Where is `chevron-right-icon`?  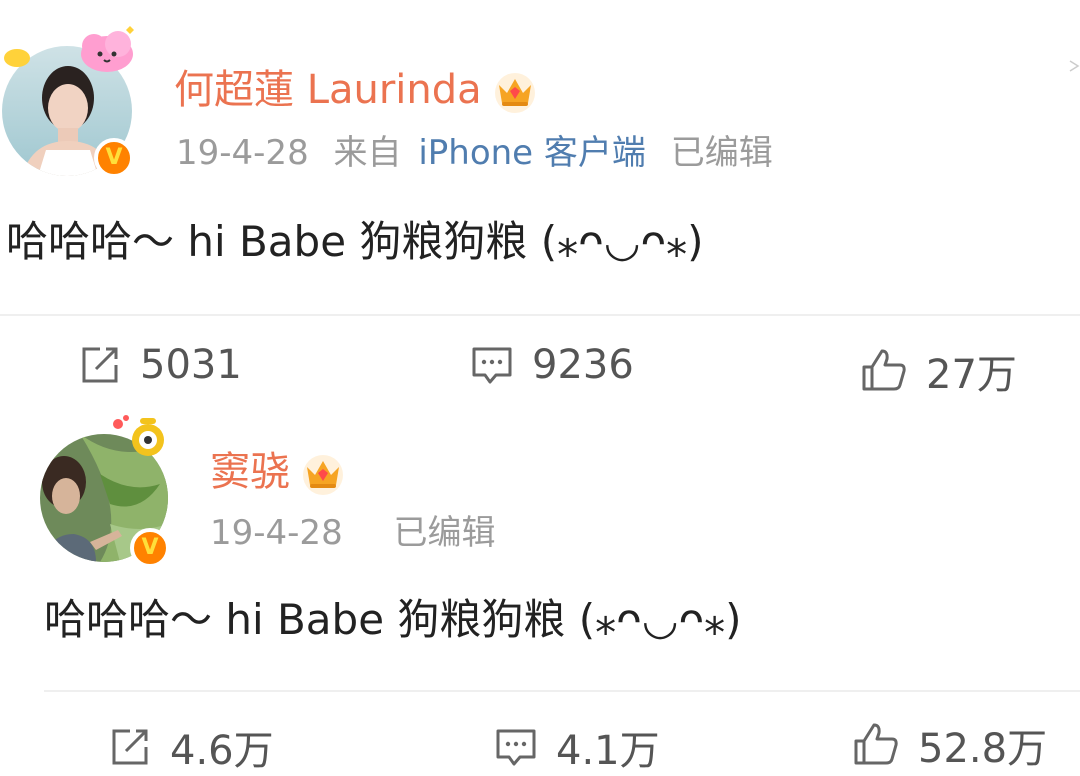
chevron-right-icon is located at coordinates (1074, 66).